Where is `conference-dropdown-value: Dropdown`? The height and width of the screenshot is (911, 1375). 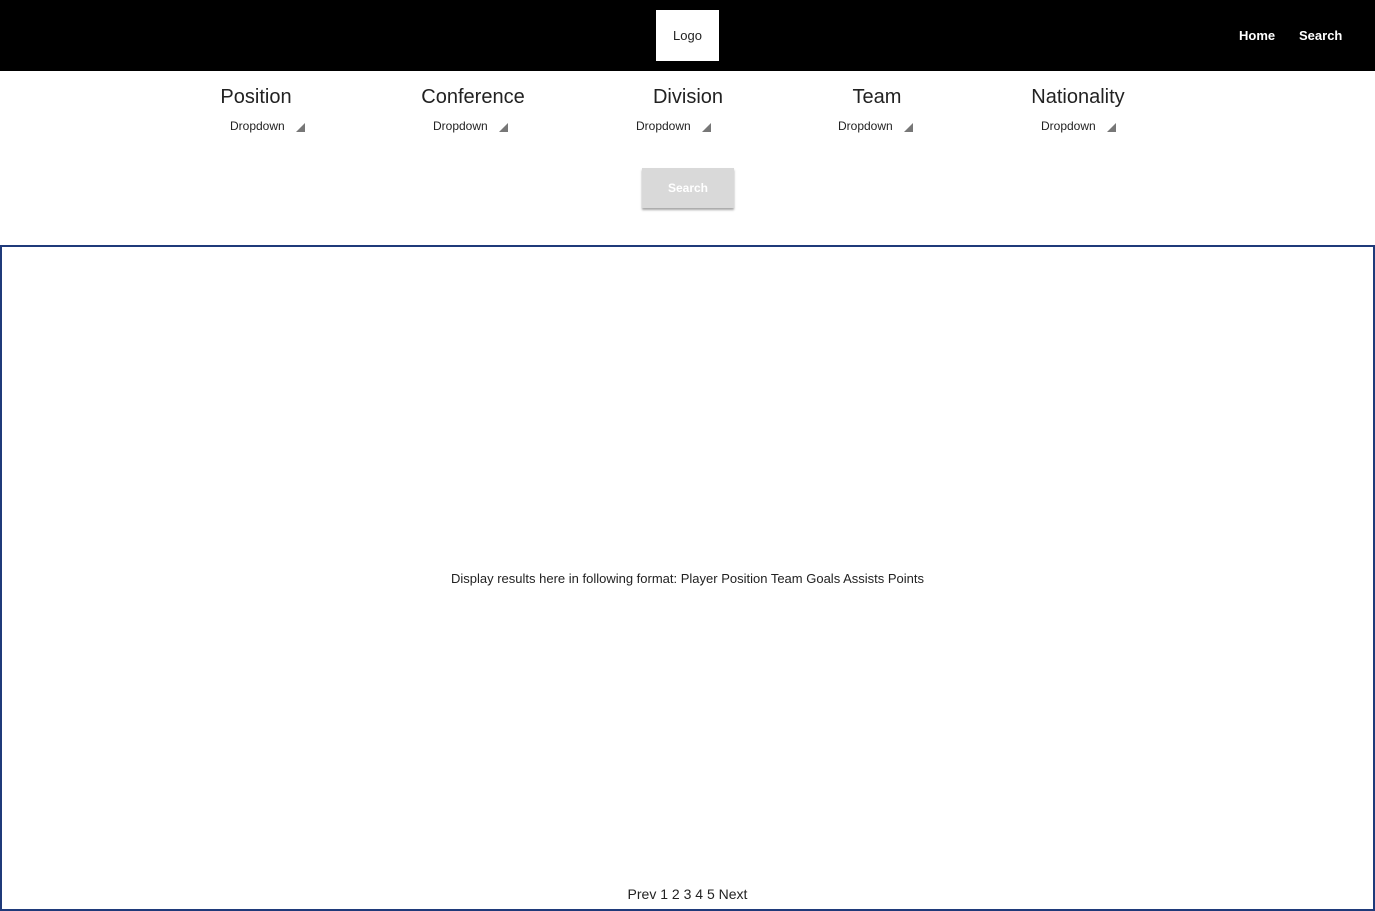 conference-dropdown-value: Dropdown is located at coordinates (460, 126).